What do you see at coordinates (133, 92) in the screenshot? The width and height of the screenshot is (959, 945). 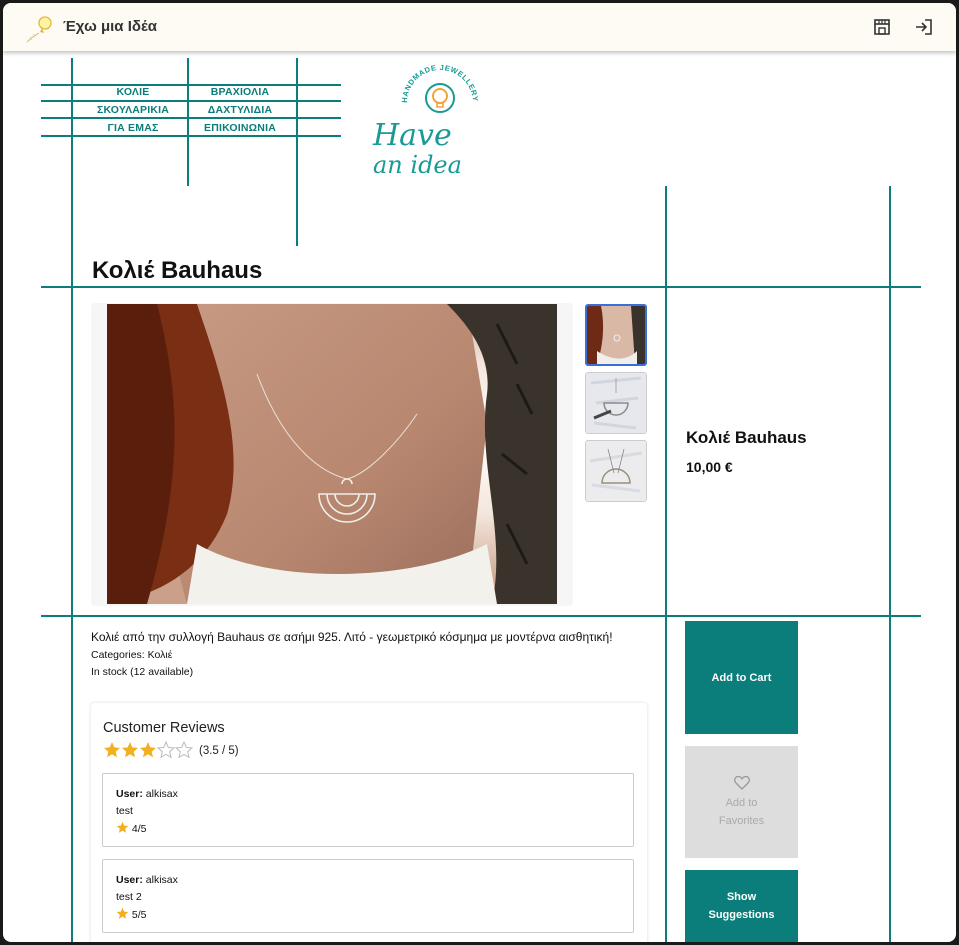 I see `nav-necklaces: ΚΟΛΙΕ` at bounding box center [133, 92].